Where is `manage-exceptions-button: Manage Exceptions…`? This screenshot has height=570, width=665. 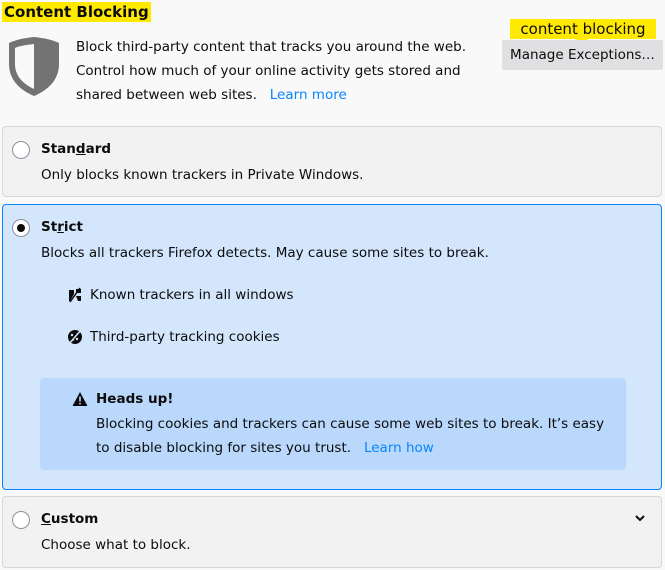
manage-exceptions-button: Manage Exceptions… is located at coordinates (582, 55).